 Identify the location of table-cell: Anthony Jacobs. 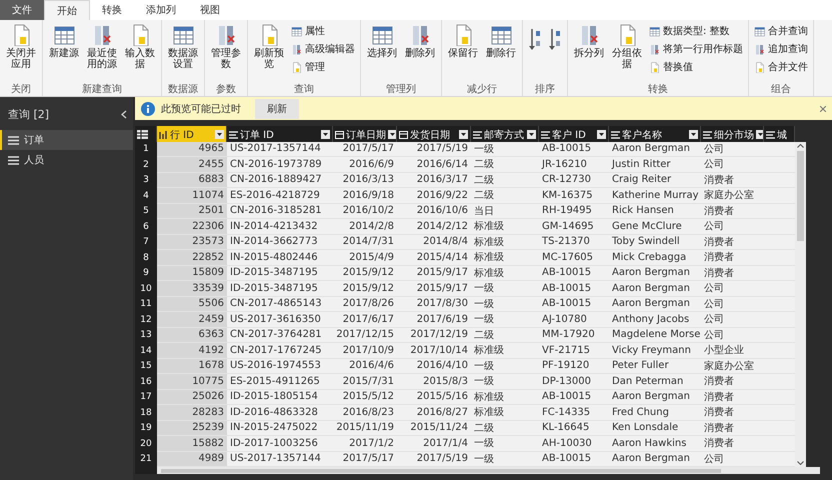
(655, 320).